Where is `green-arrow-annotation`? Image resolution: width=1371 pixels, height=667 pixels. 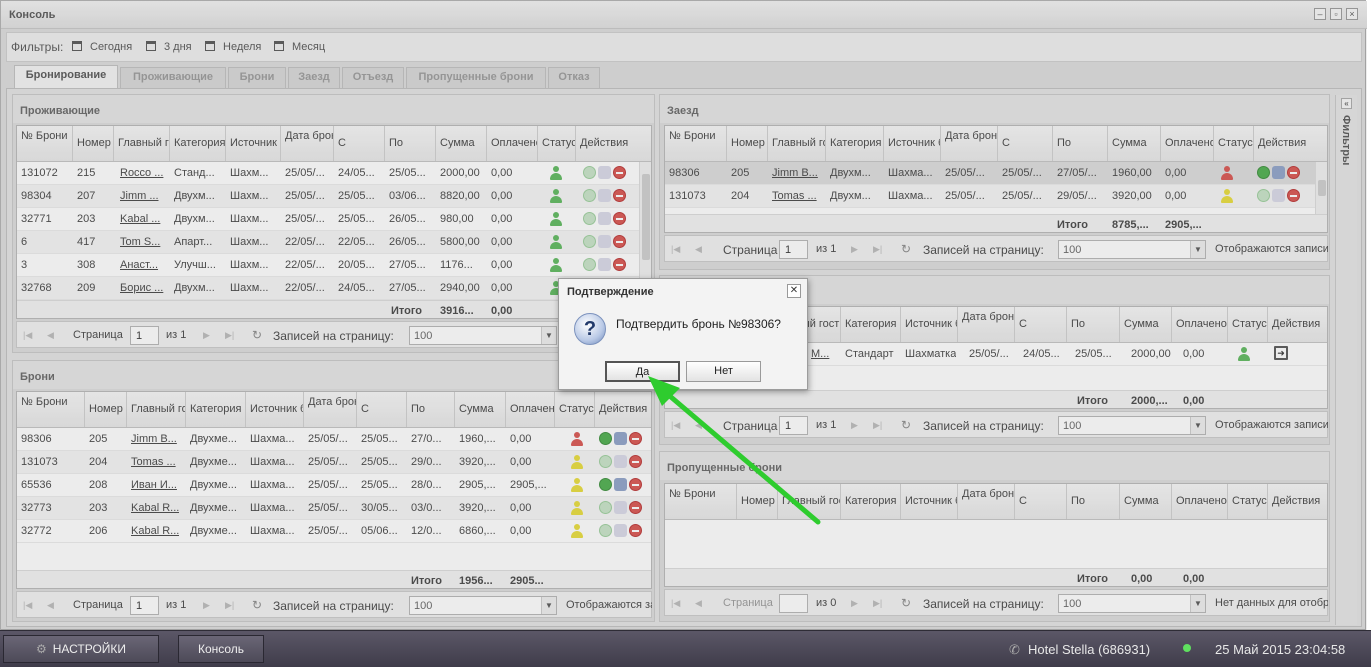 green-arrow-annotation is located at coordinates (734, 450).